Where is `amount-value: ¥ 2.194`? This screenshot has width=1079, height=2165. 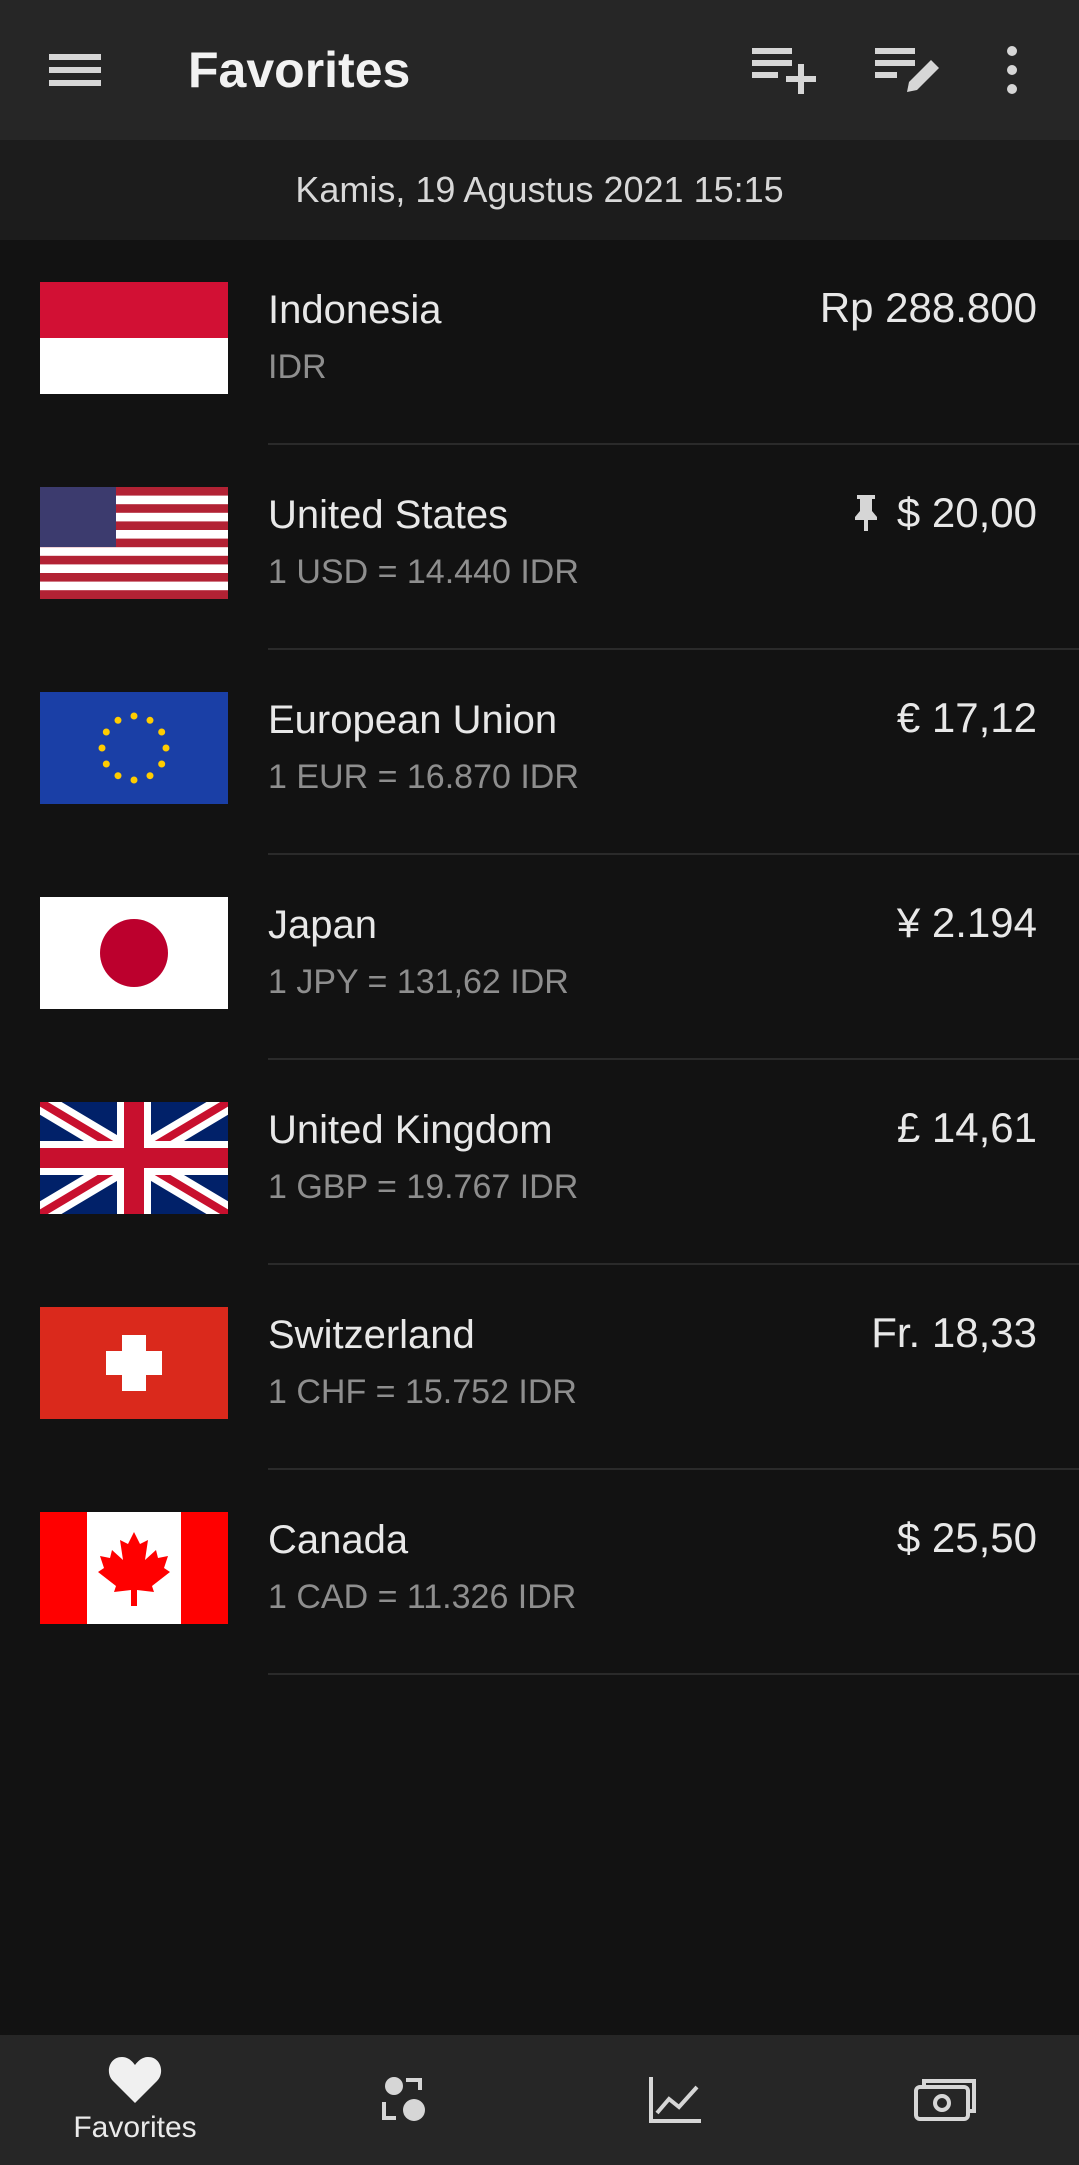
amount-value: ¥ 2.194 is located at coordinates (966, 922).